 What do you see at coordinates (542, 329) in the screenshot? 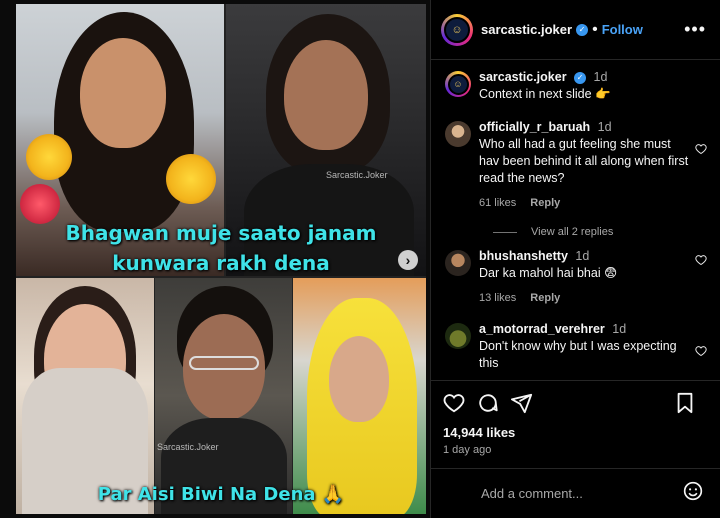
I see `comment-username: a_motorrad_verehrer` at bounding box center [542, 329].